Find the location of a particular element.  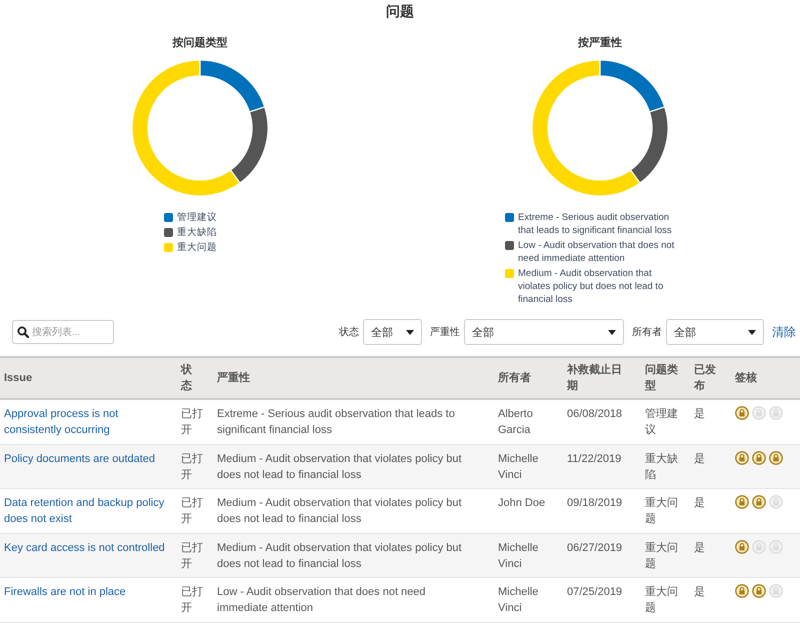

legend-label: 管理建议 is located at coordinates (197, 217).